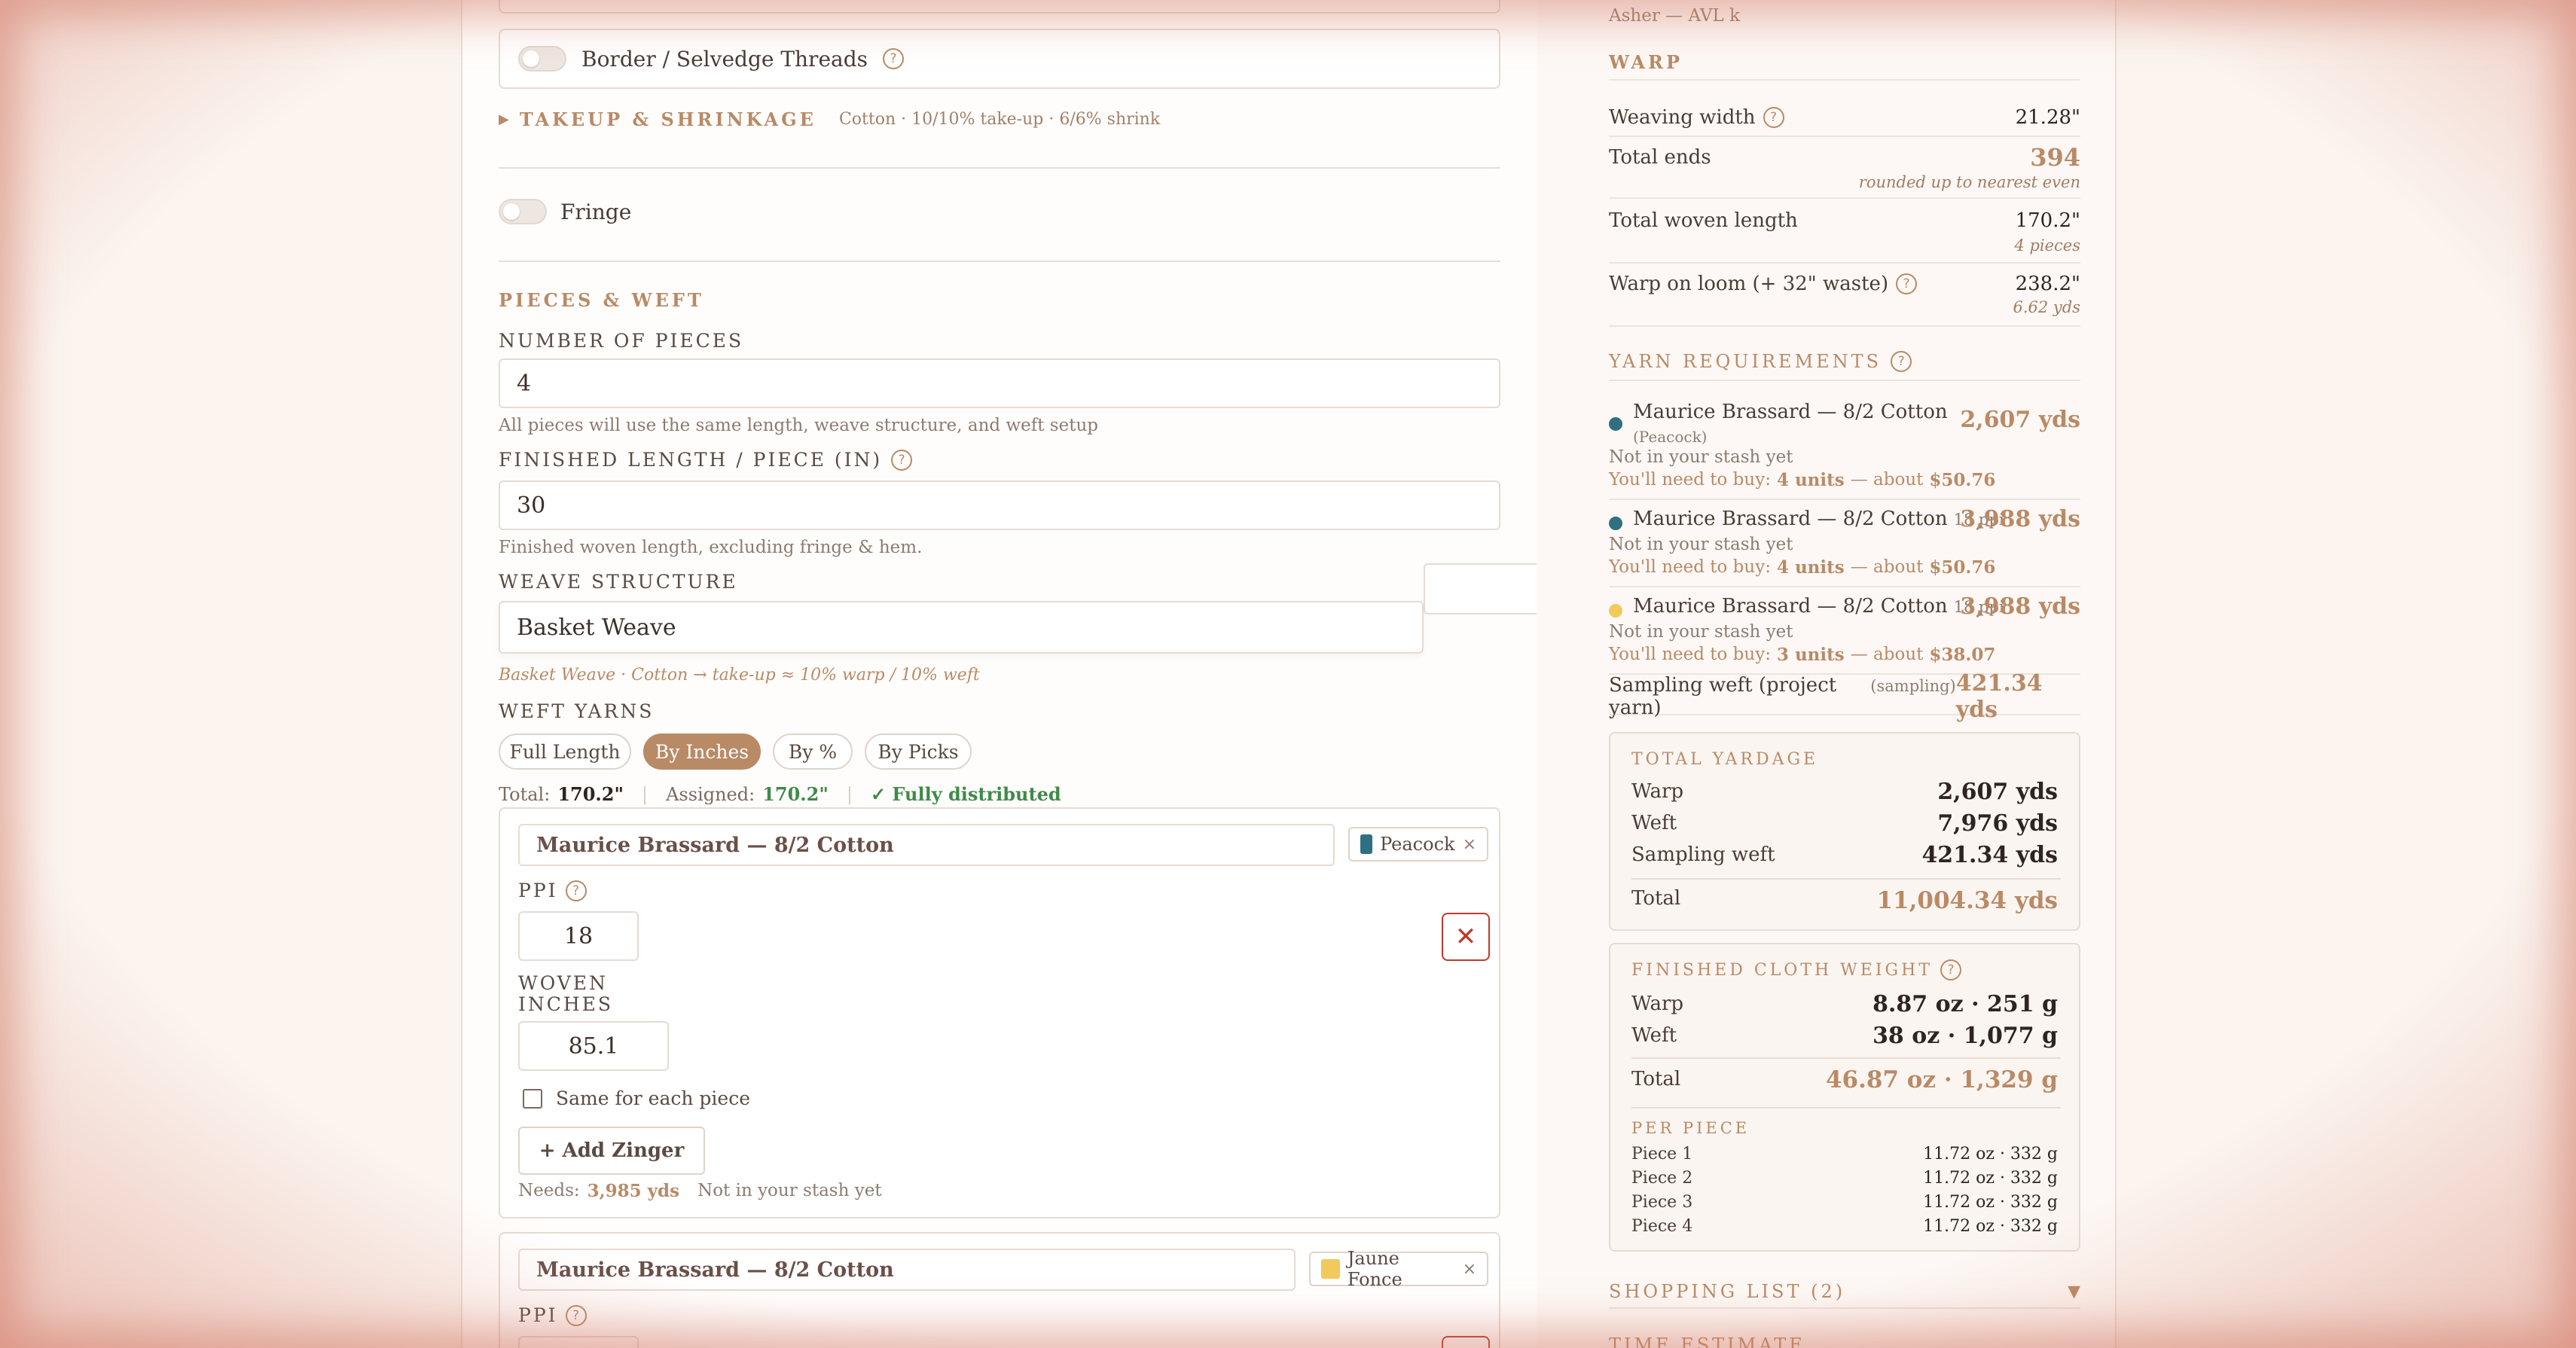 Image resolution: width=2576 pixels, height=1348 pixels. I want to click on same-each-piece-checkbox, so click(533, 1098).